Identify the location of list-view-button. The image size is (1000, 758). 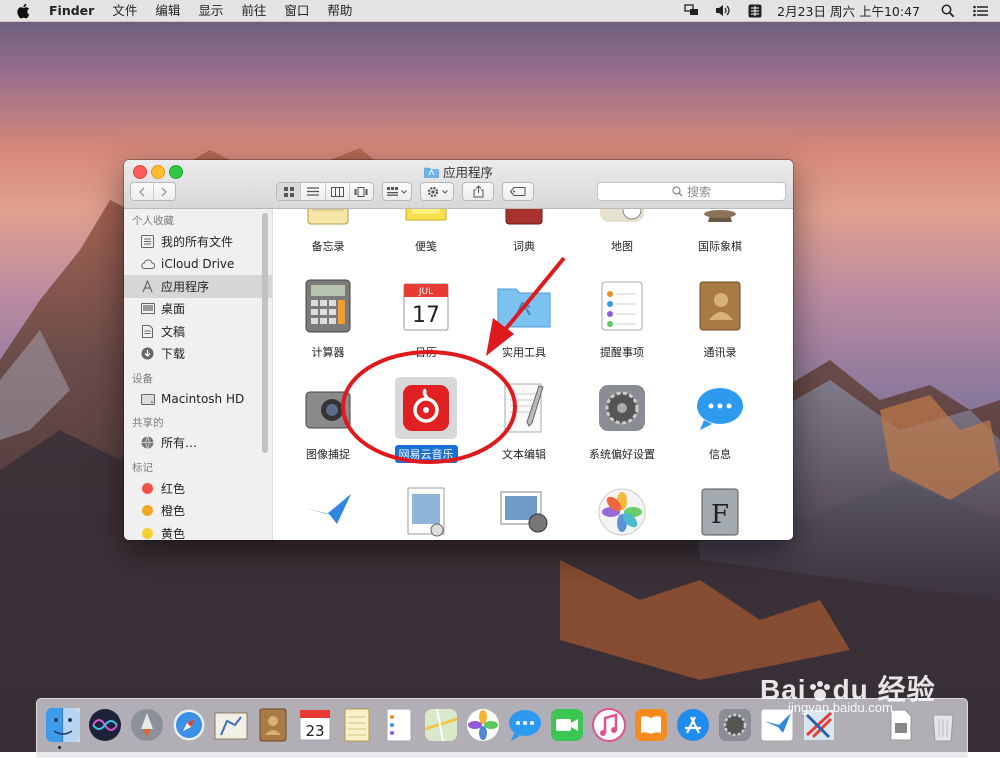
(313, 191).